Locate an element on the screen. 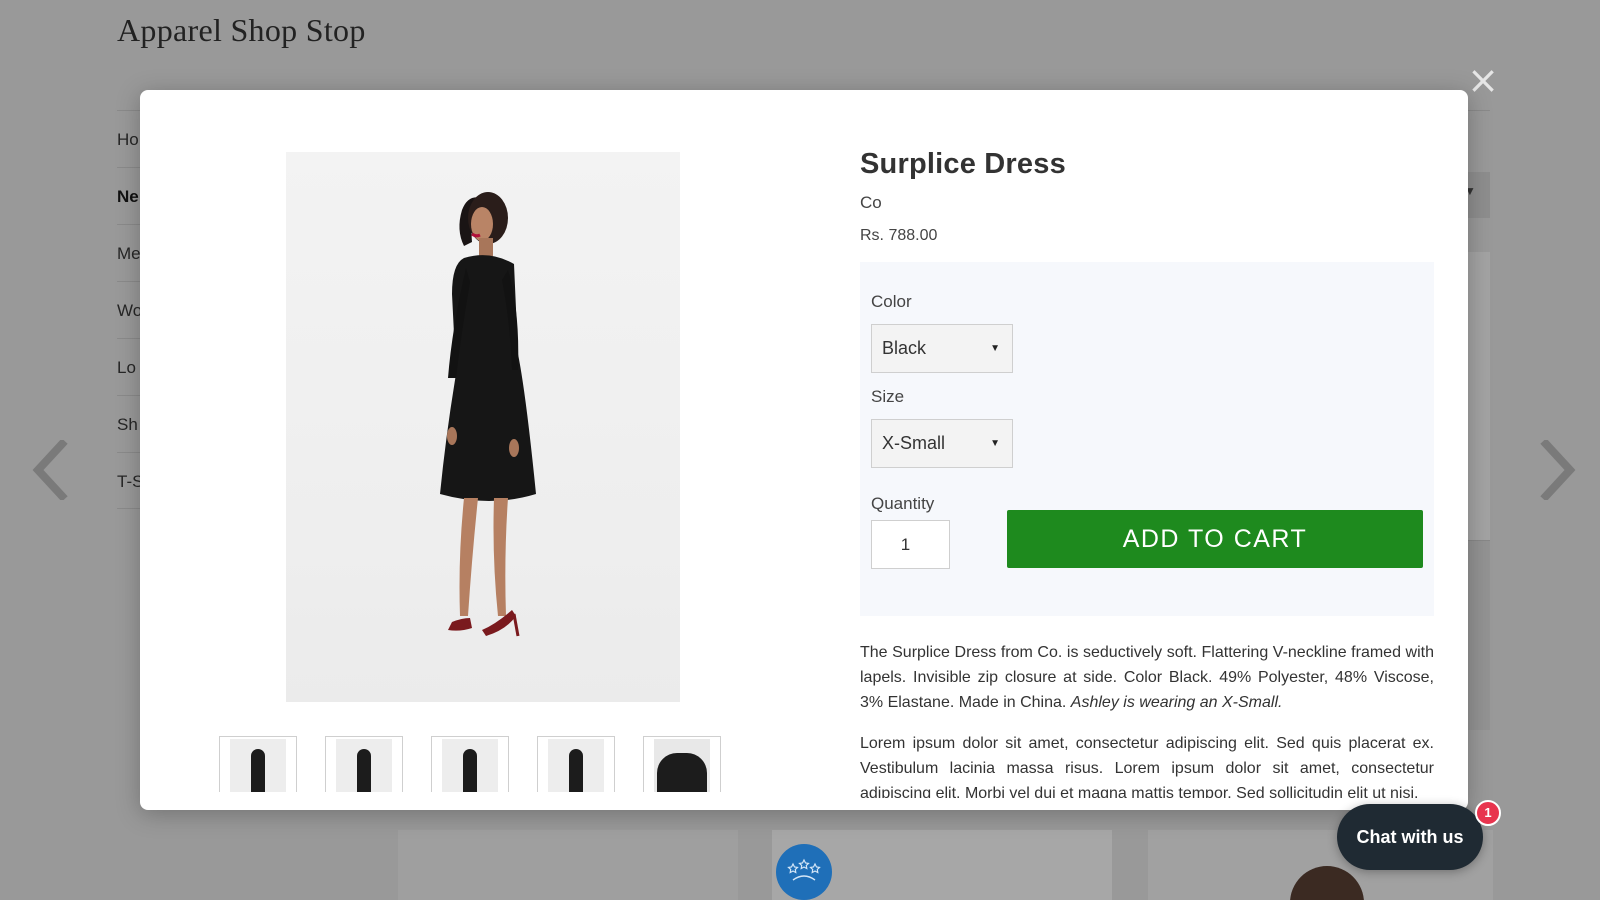  thumbnail-strip is located at coordinates (474, 764).